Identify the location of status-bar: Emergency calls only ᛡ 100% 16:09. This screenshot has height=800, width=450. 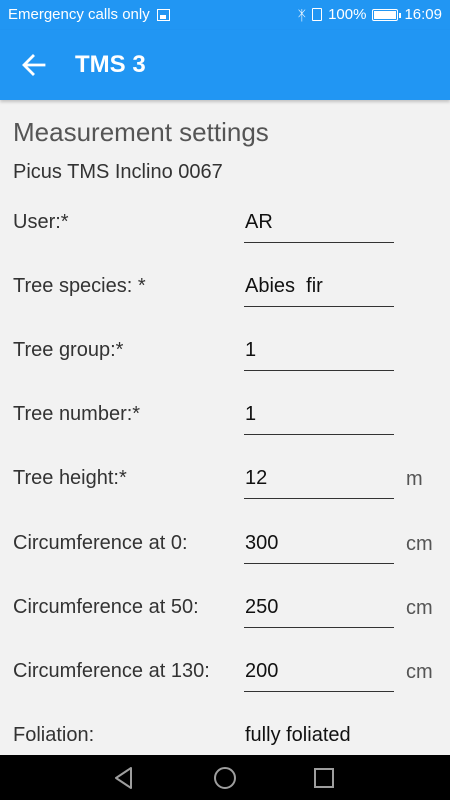
(225, 15).